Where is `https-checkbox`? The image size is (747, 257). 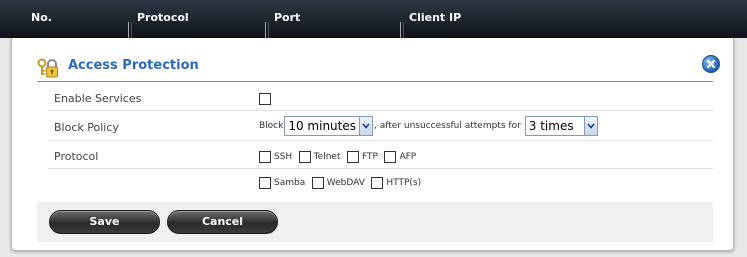 https-checkbox is located at coordinates (377, 183).